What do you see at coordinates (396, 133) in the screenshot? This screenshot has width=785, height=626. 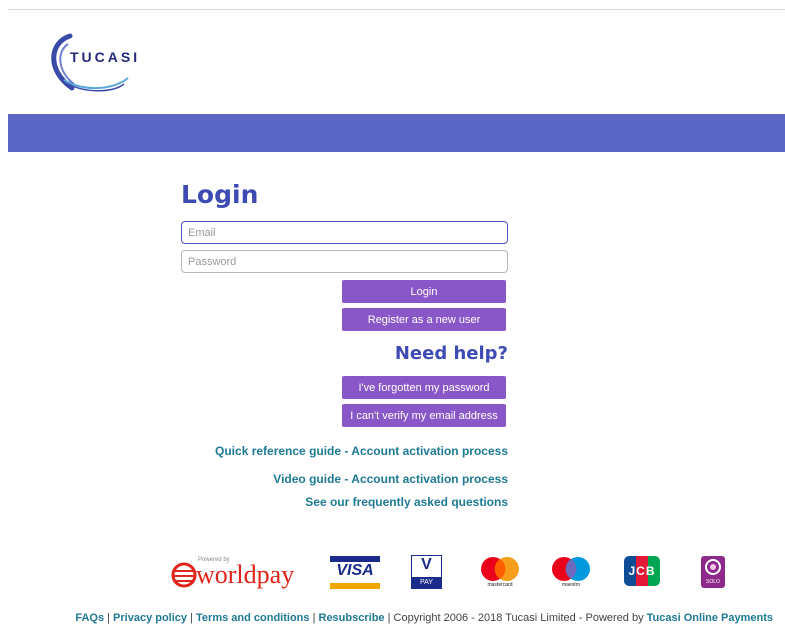 I see `header-banner` at bounding box center [396, 133].